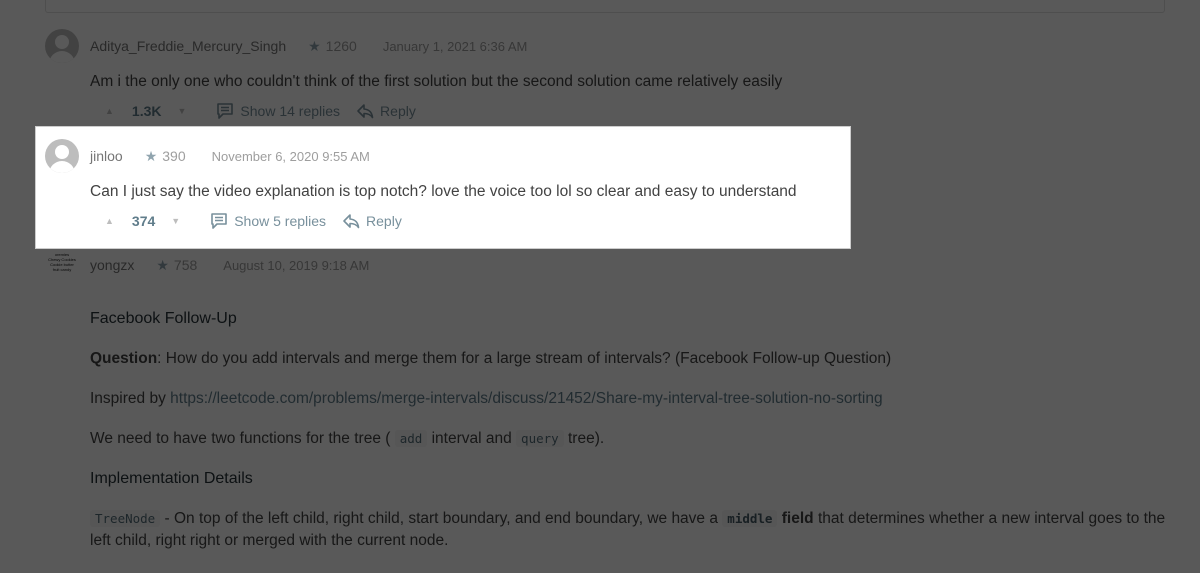 This screenshot has height=573, width=1200. I want to click on username-link: yongzx, so click(112, 265).